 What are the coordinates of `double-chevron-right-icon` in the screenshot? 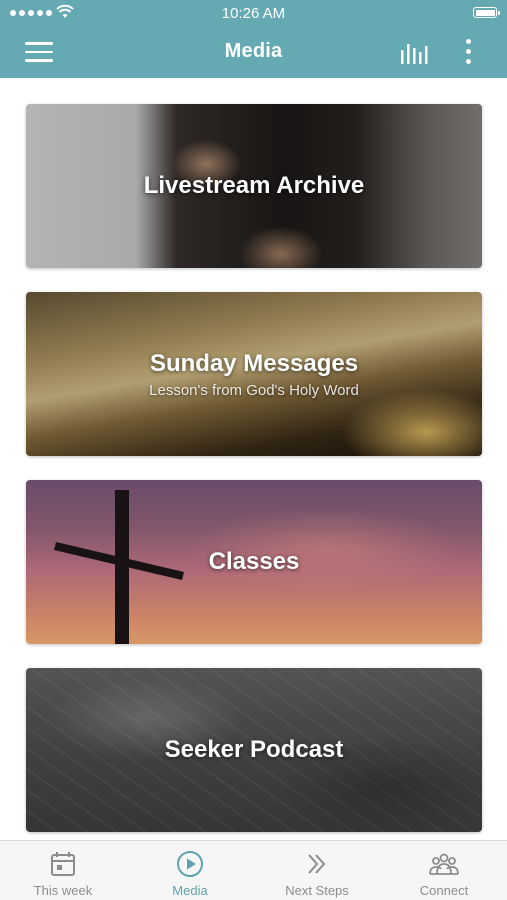 It's located at (317, 864).